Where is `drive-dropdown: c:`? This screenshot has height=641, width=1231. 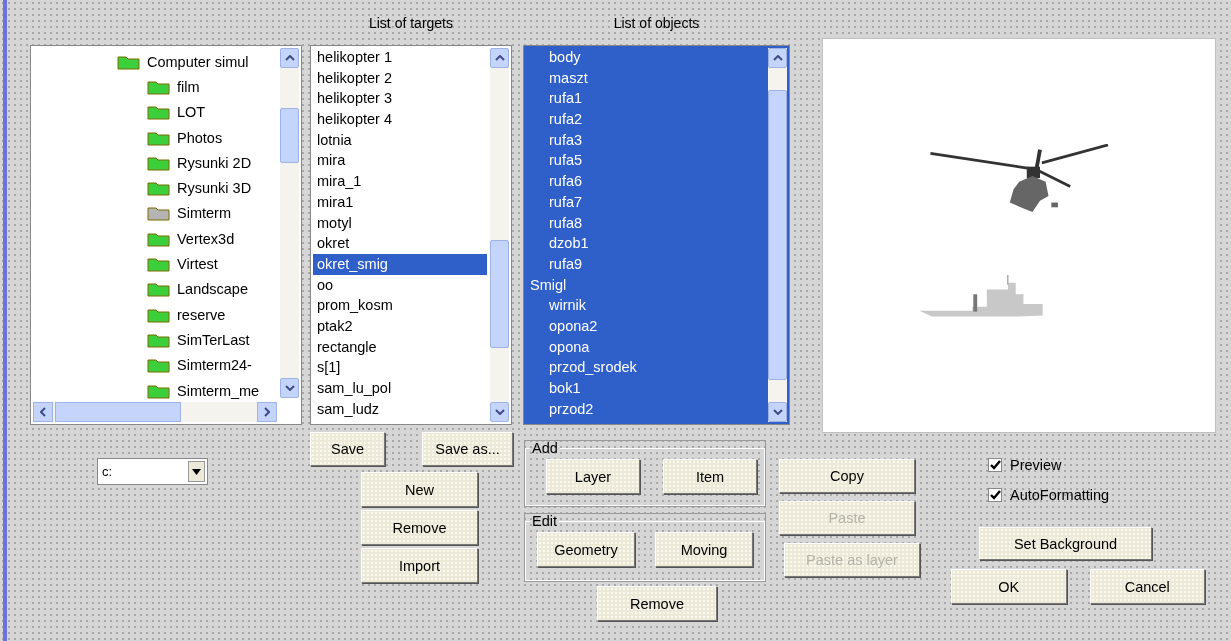 drive-dropdown: c: is located at coordinates (152, 471).